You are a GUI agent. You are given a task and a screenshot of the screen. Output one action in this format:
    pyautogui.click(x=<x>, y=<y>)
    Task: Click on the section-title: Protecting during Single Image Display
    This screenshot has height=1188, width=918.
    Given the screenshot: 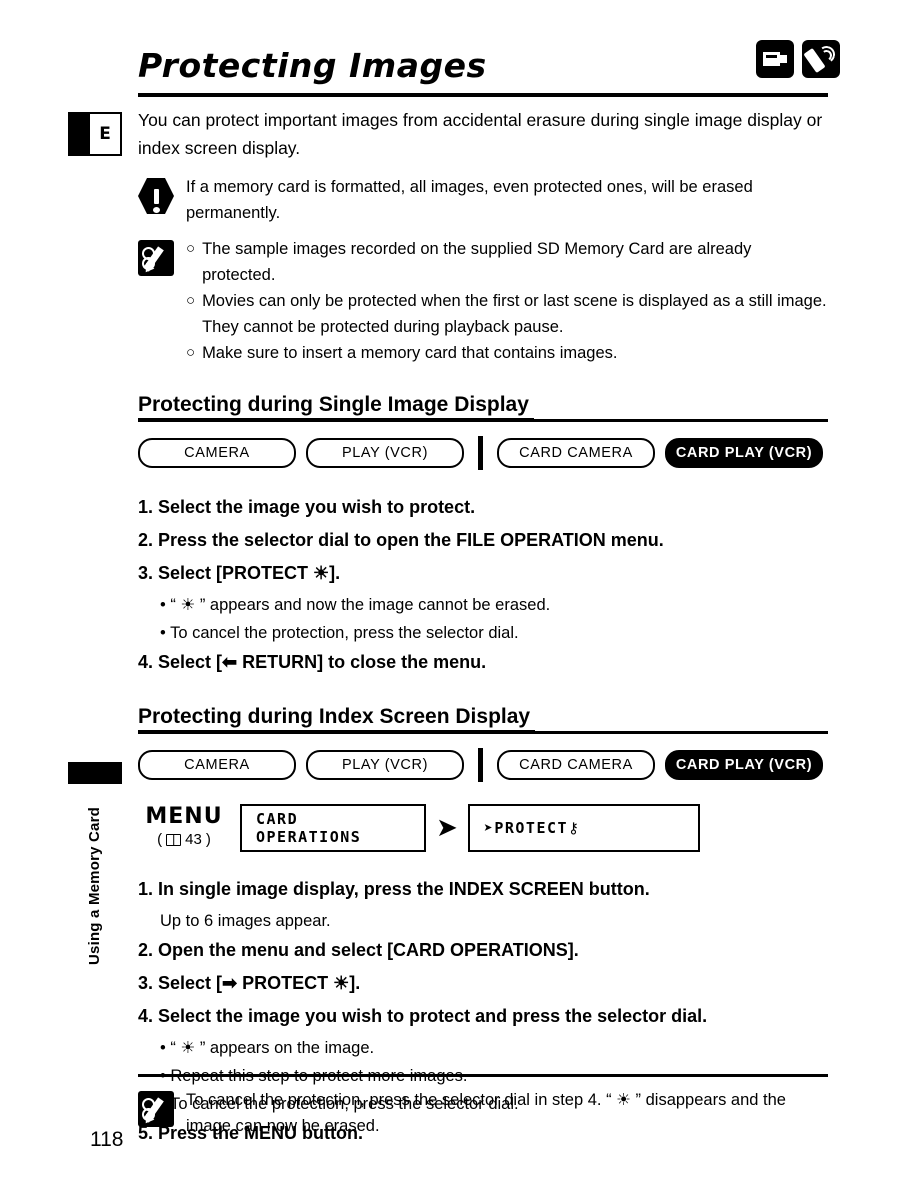 What is the action you would take?
    pyautogui.click(x=336, y=406)
    